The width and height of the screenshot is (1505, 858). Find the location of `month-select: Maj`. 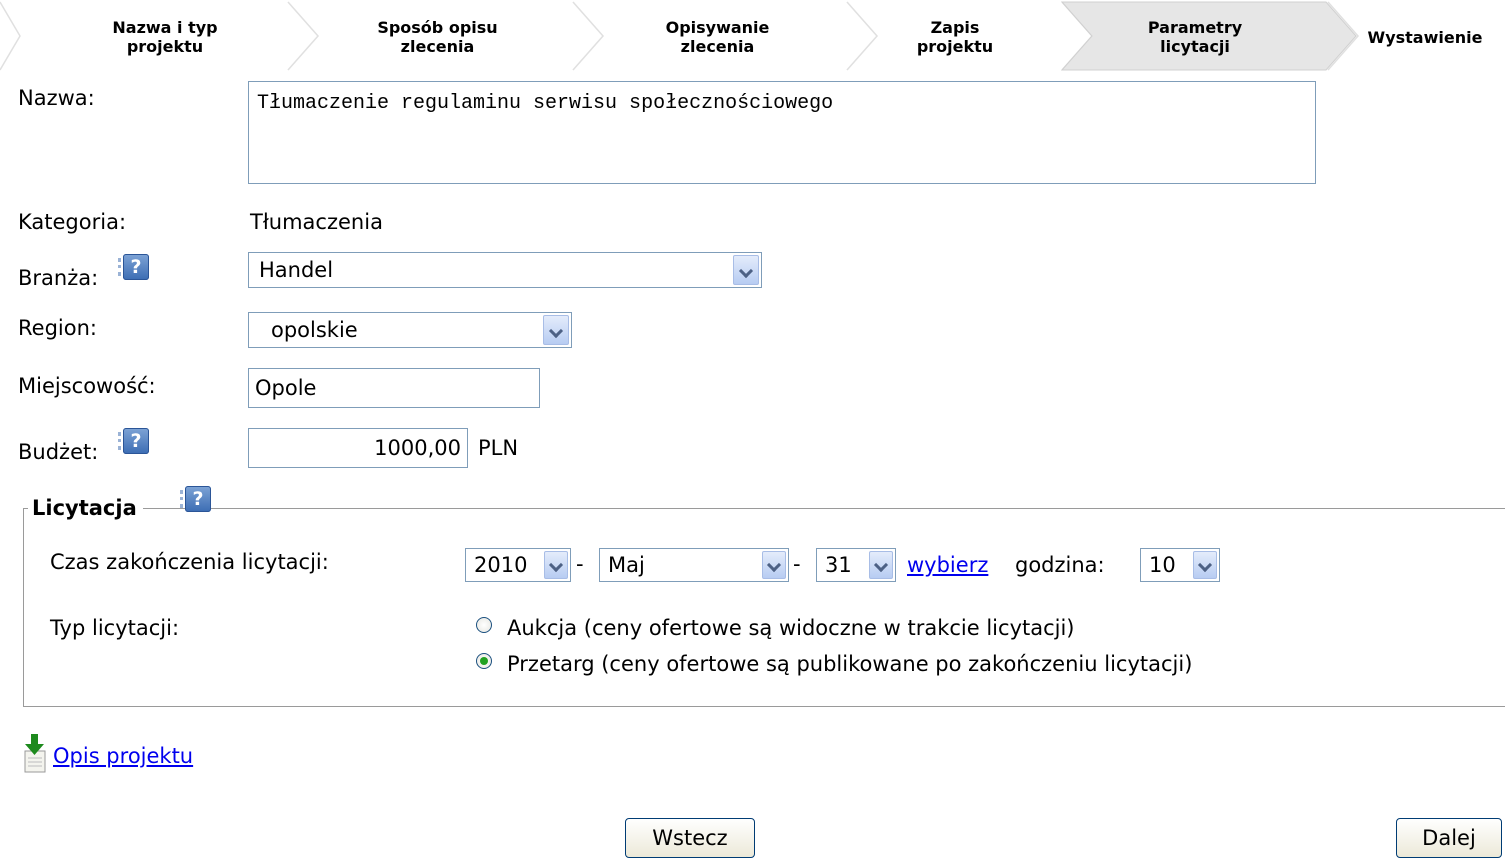

month-select: Maj is located at coordinates (694, 565).